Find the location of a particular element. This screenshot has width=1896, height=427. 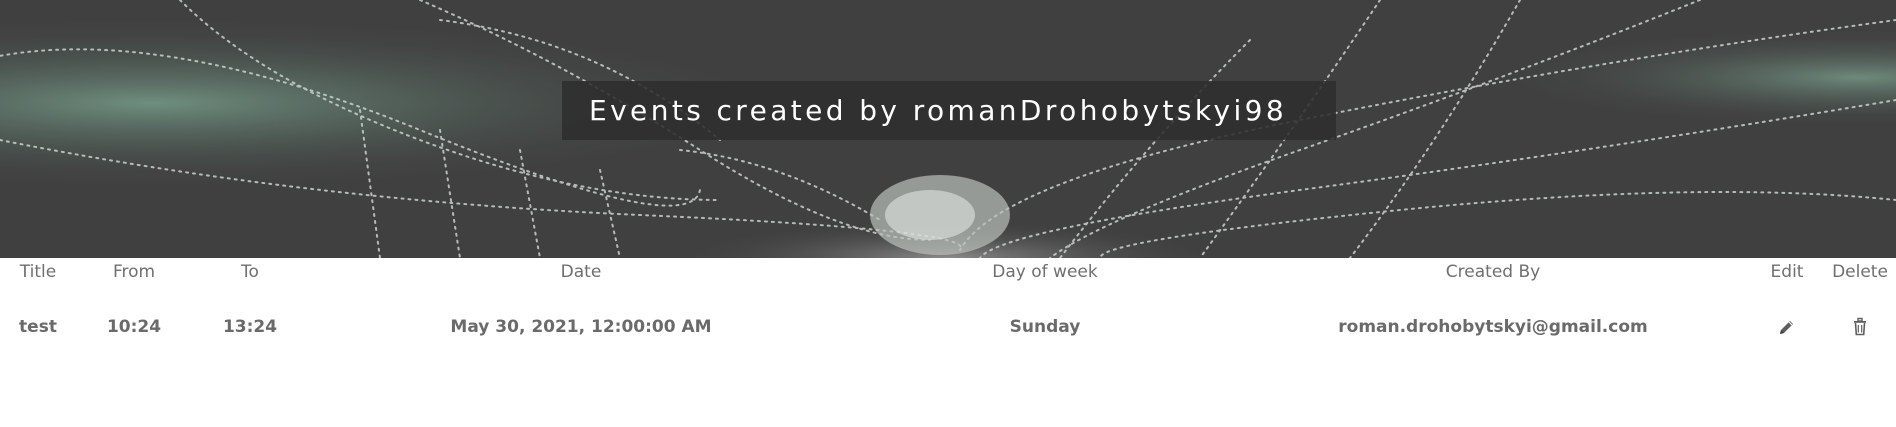

delete-button is located at coordinates (1860, 327).